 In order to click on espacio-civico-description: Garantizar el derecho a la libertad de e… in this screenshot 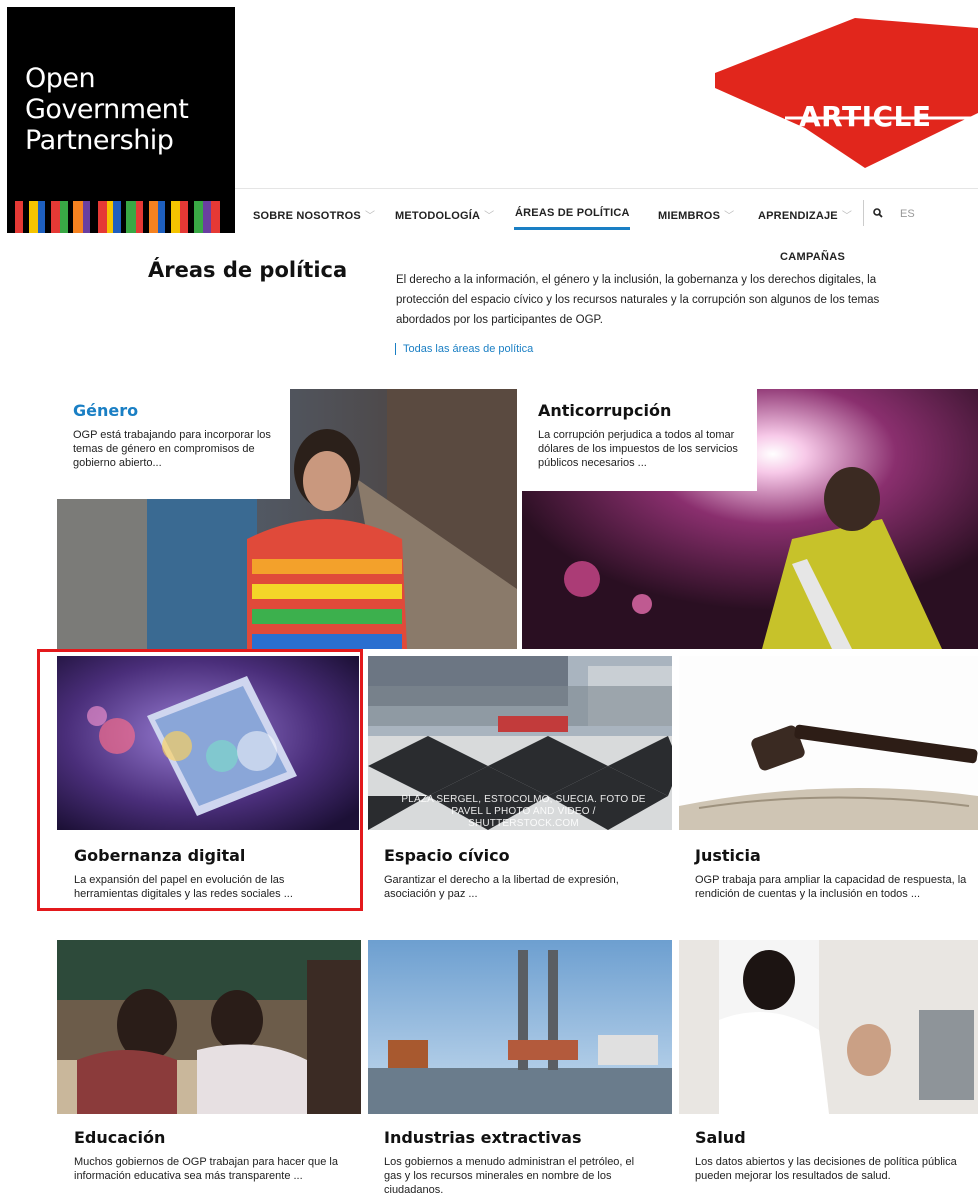, I will do `click(501, 887)`.